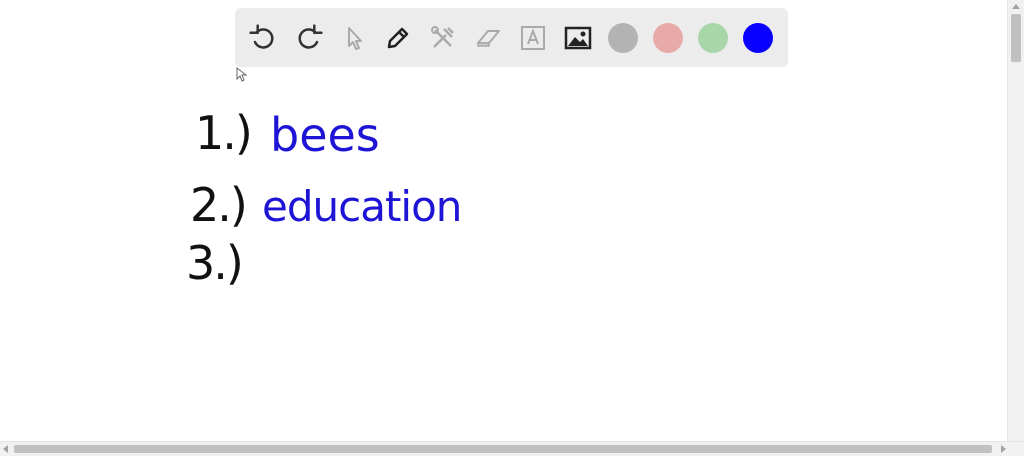 The width and height of the screenshot is (1024, 456). What do you see at coordinates (5, 449) in the screenshot?
I see `scroll-left-icon` at bounding box center [5, 449].